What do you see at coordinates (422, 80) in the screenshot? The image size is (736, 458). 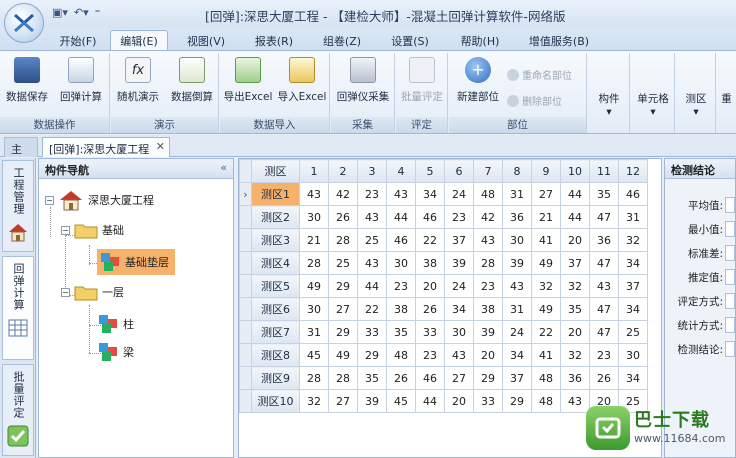 I see `batch-evaluate-button: 批量评定` at bounding box center [422, 80].